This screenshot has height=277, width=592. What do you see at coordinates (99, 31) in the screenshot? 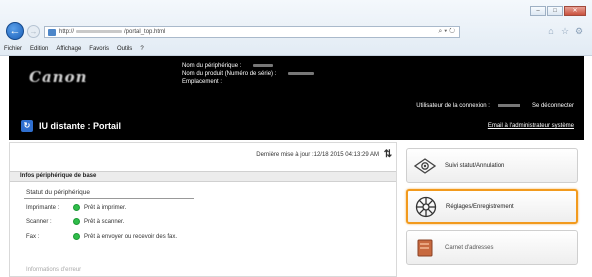
I see `url-host-redacted` at bounding box center [99, 31].